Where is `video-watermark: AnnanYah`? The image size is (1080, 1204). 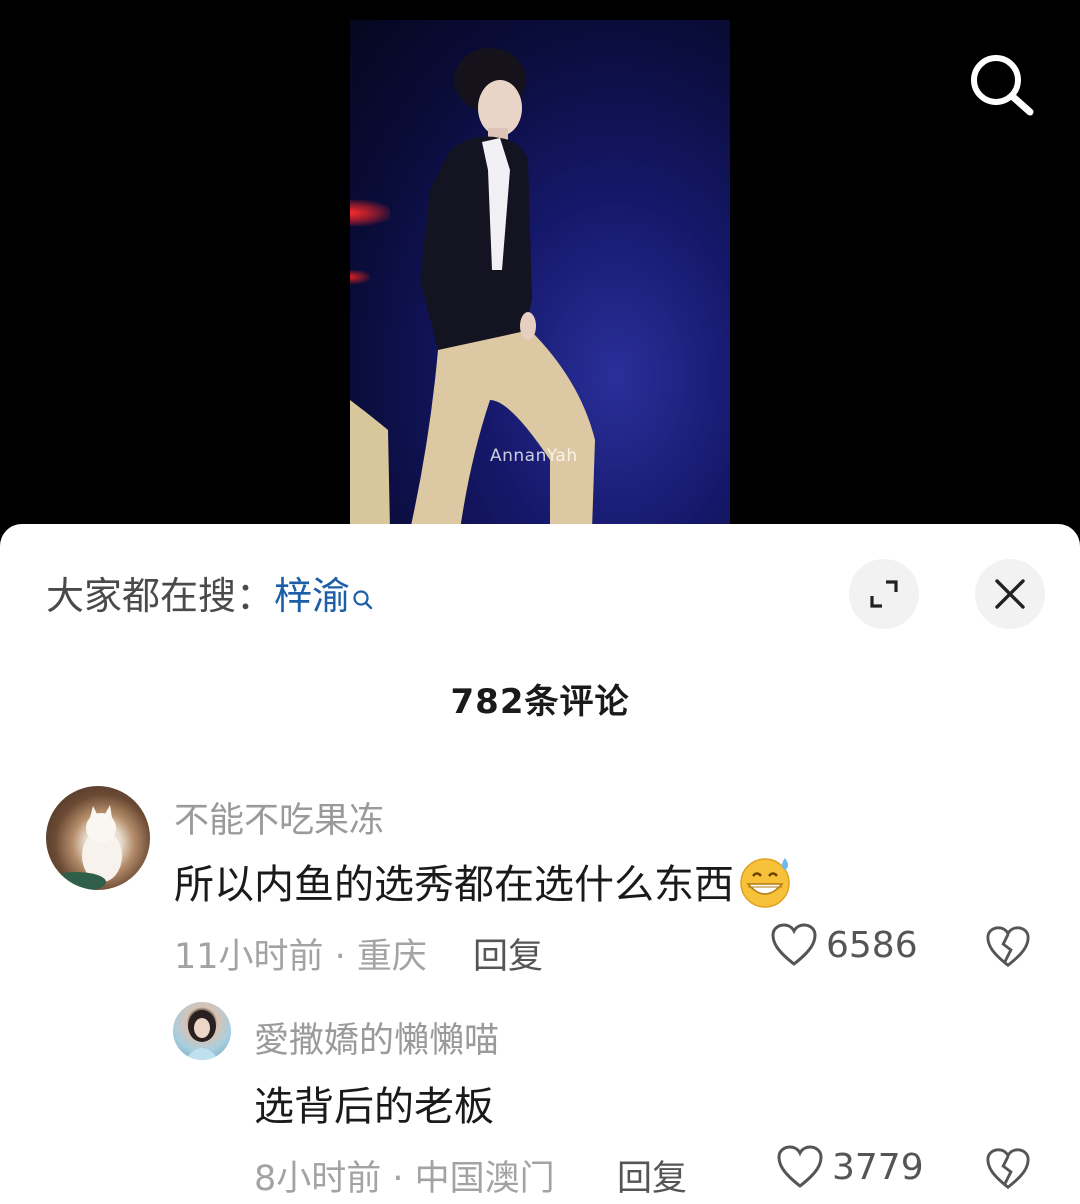
video-watermark: AnnanYah is located at coordinates (534, 456).